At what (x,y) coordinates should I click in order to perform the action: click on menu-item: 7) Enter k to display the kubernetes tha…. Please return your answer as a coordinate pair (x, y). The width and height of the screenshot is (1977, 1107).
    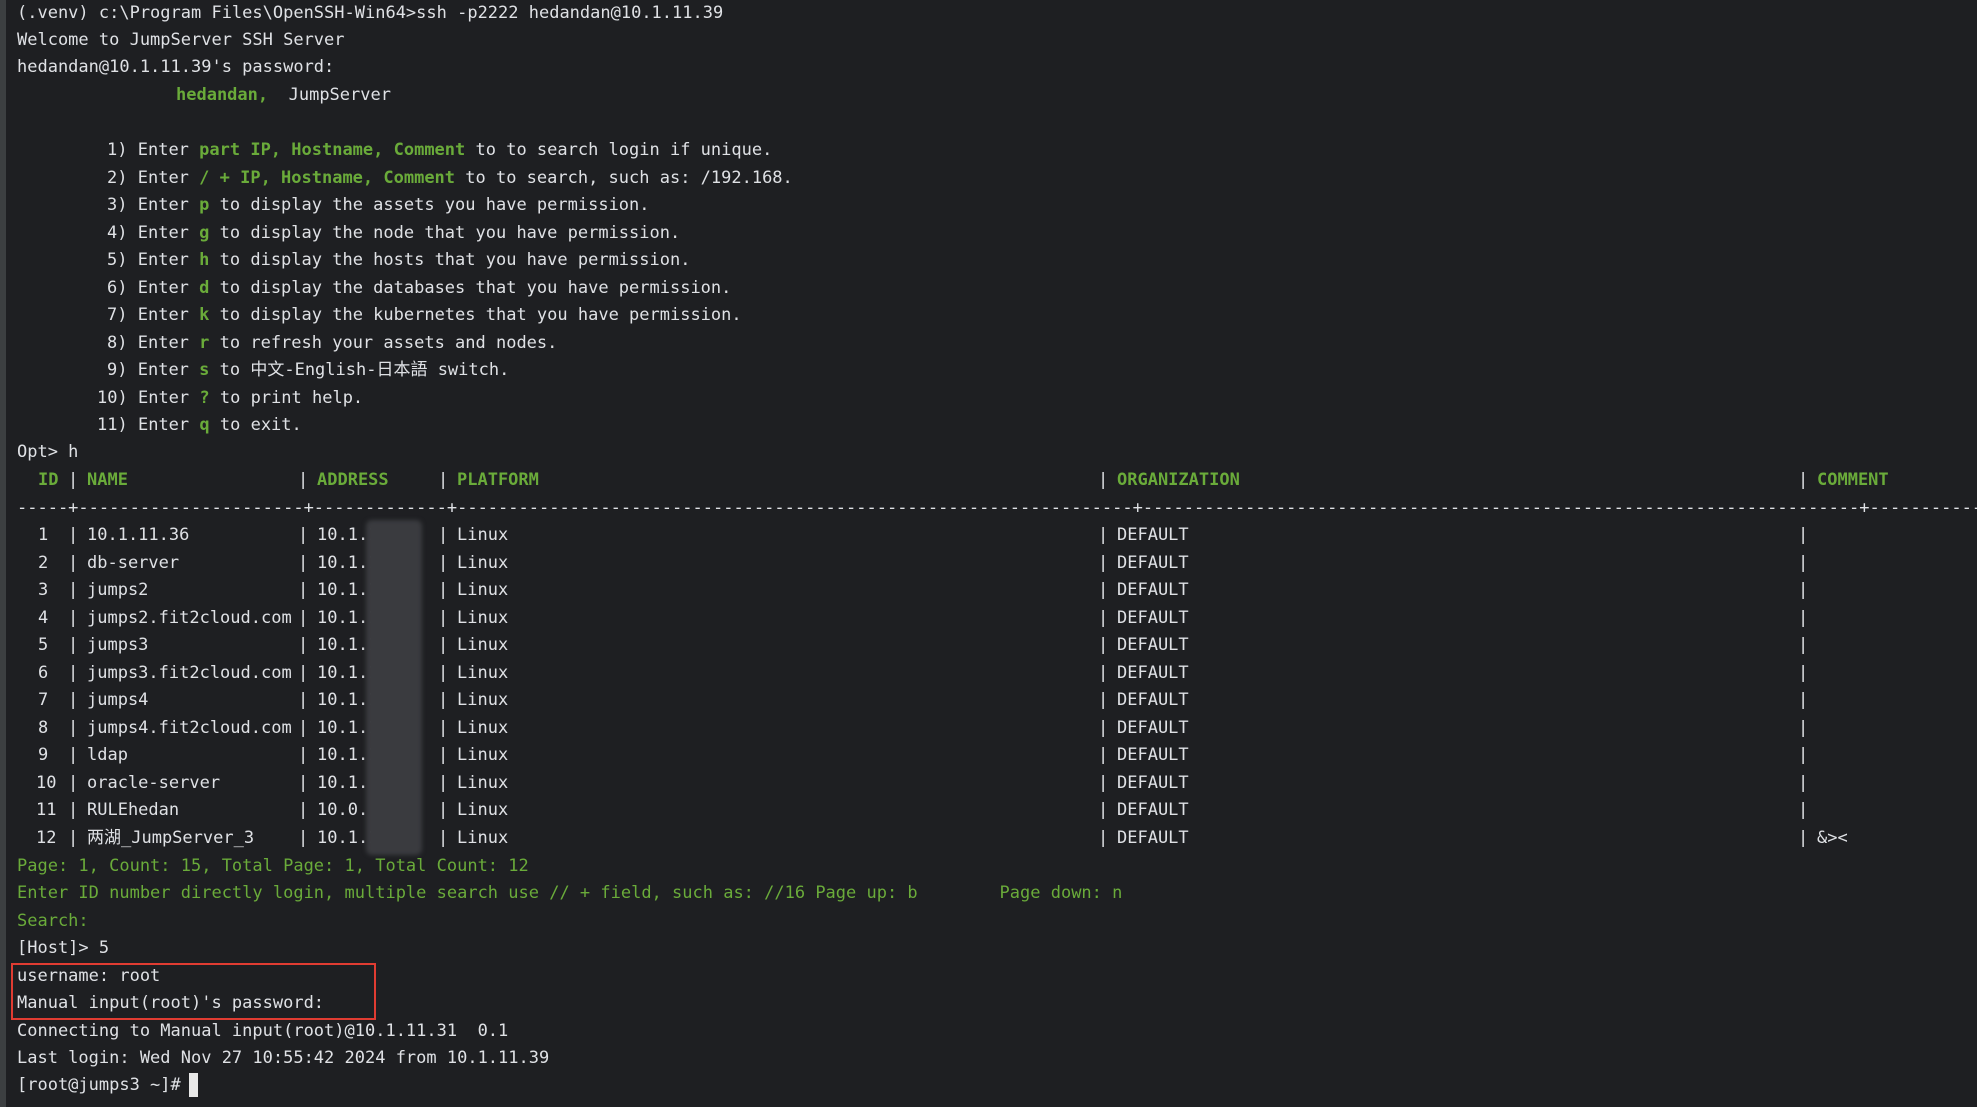
    Looking at the image, I should click on (424, 315).